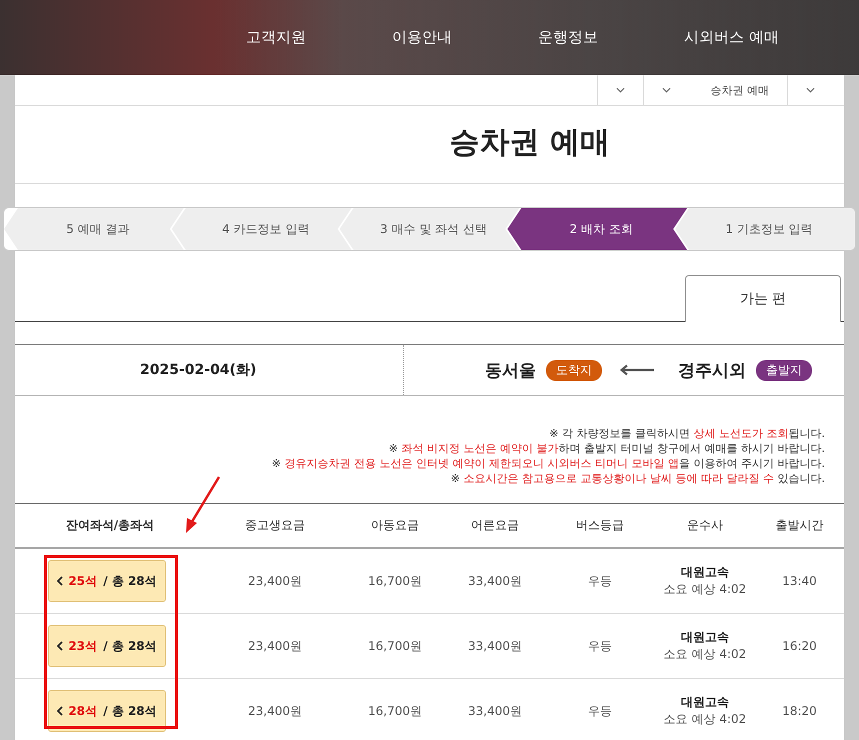 The image size is (859, 740). Describe the element at coordinates (799, 646) in the screenshot. I see `departure-time: 16:20` at that location.